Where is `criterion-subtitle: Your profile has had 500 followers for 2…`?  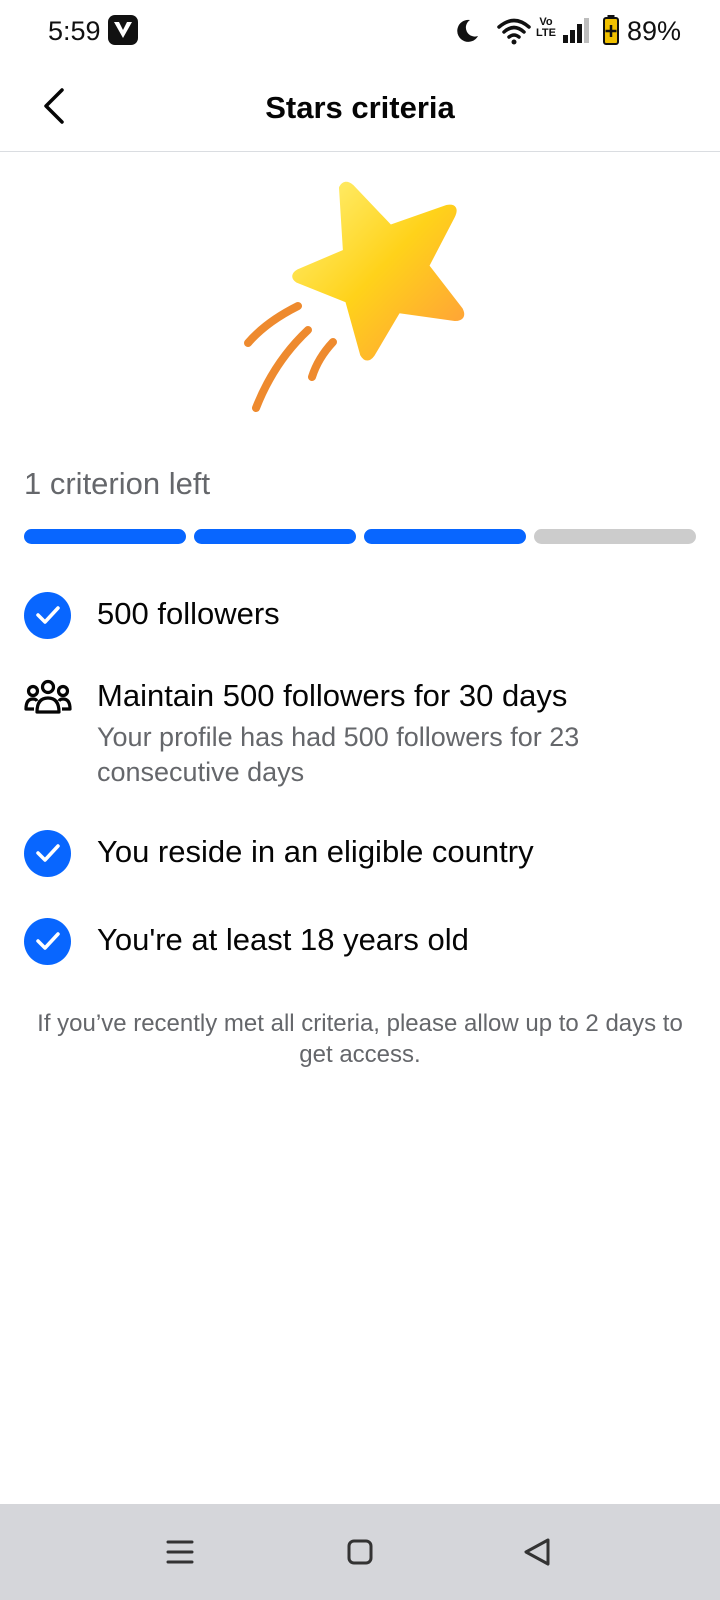 criterion-subtitle: Your profile has had 500 followers for 2… is located at coordinates (338, 754).